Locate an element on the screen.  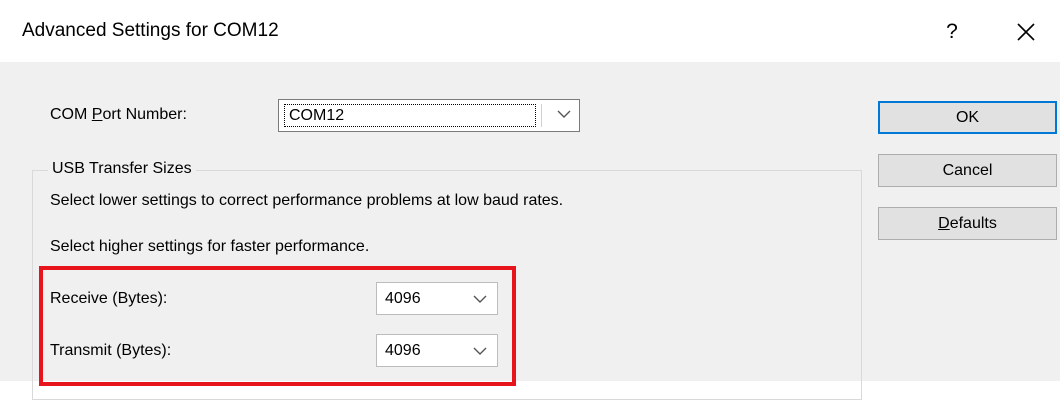
close-icon is located at coordinates (1026, 32).